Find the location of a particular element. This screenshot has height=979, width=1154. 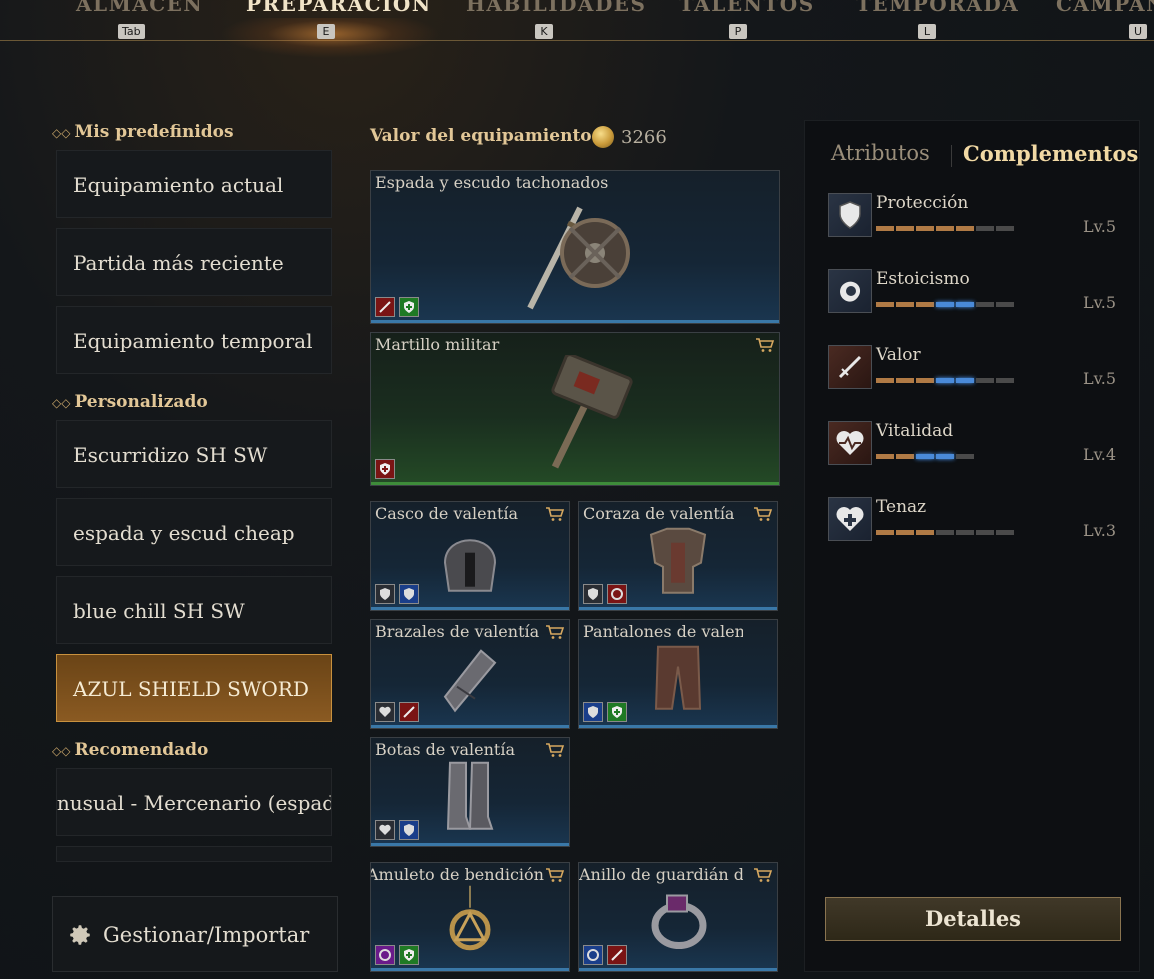

my-presets-label: Mis predefinidos is located at coordinates (154, 132).